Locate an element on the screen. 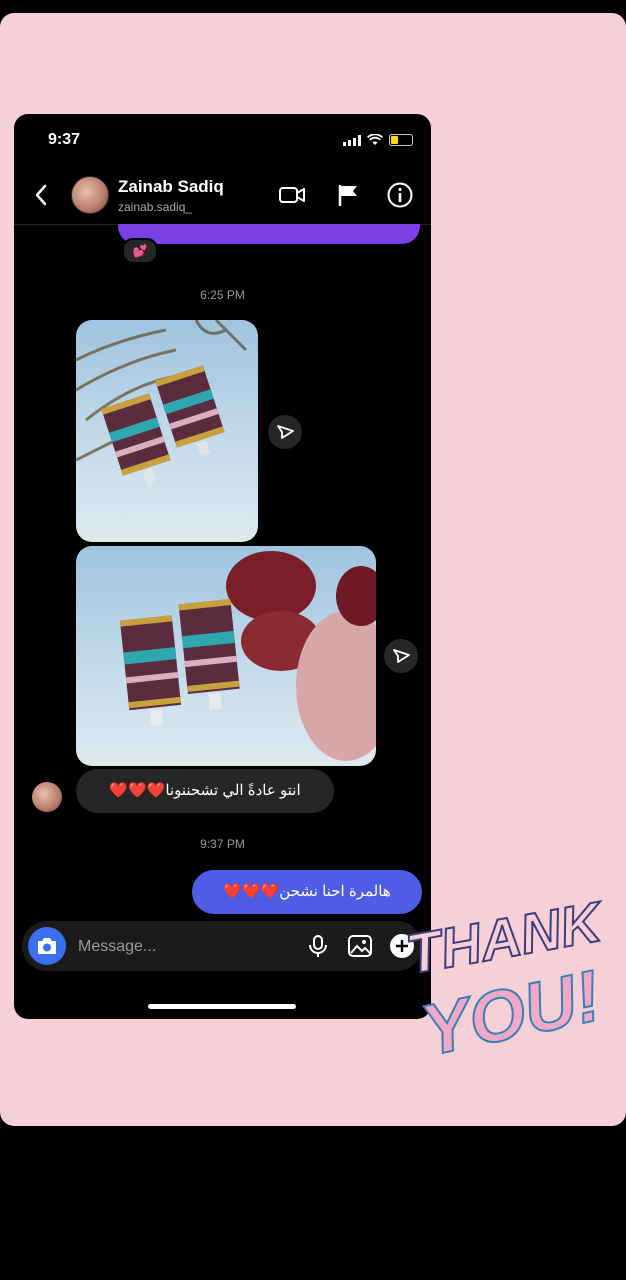  contact-avatar is located at coordinates (90, 195).